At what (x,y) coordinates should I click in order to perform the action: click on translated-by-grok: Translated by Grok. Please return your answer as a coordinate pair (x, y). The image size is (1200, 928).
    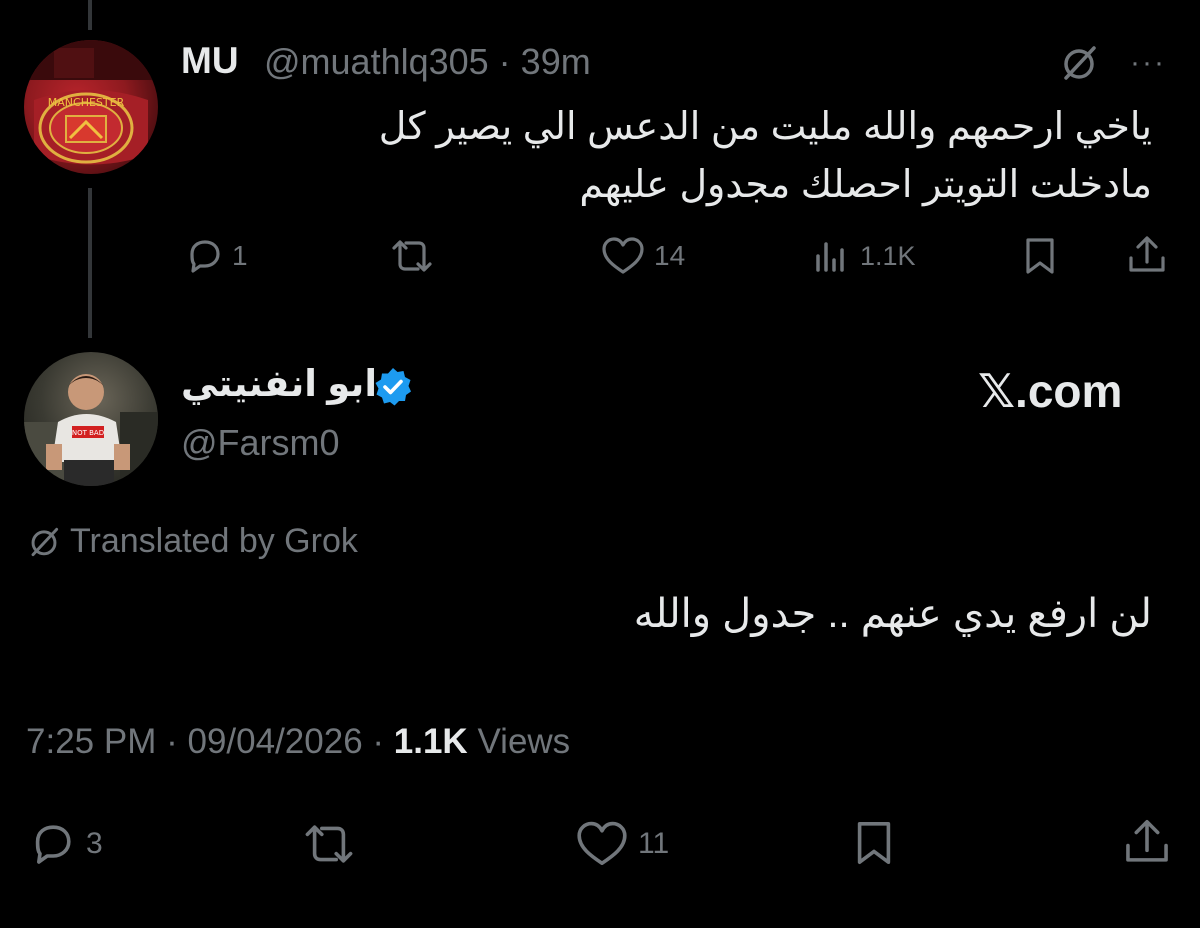
    Looking at the image, I should click on (193, 541).